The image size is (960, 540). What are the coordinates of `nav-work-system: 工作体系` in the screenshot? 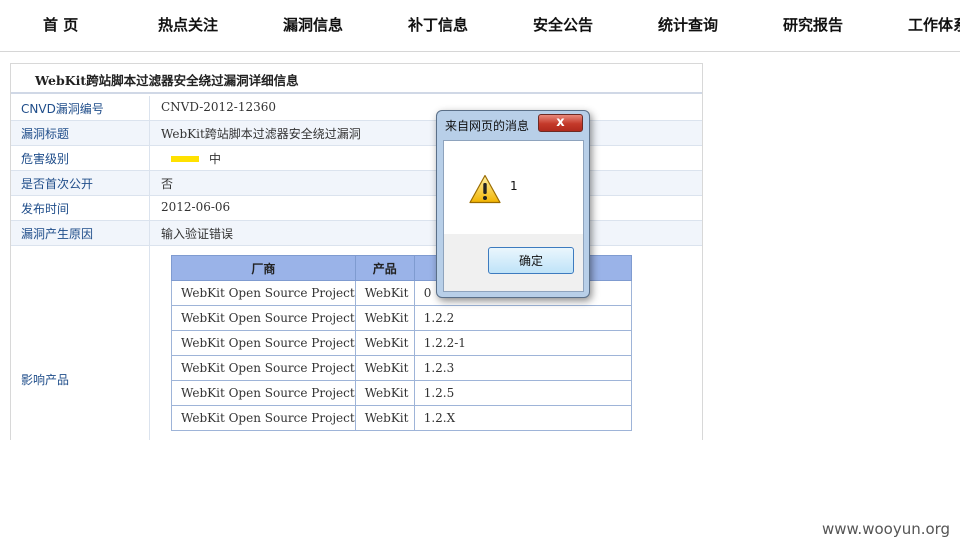 It's located at (934, 24).